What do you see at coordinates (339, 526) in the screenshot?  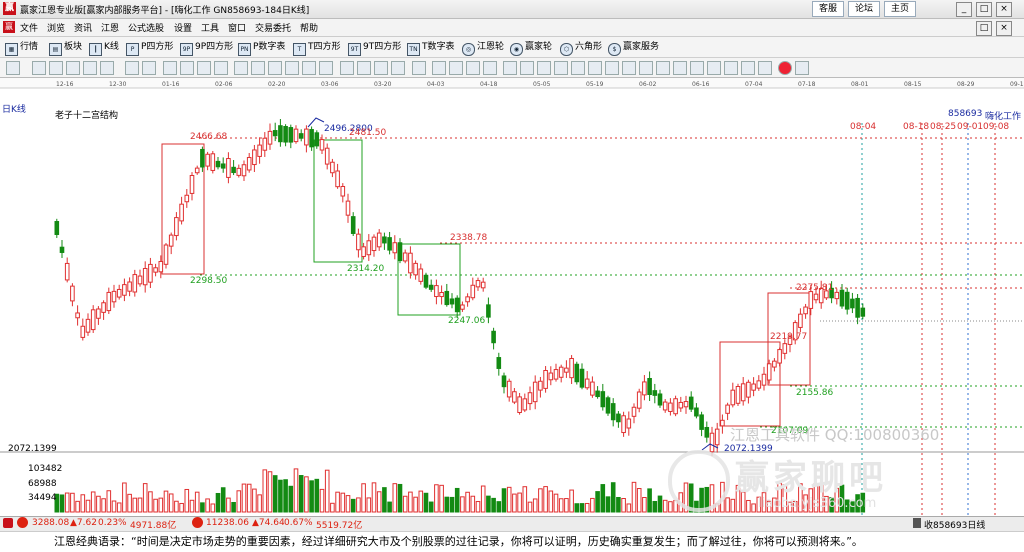 I see `index2-amount: 5519.72亿` at bounding box center [339, 526].